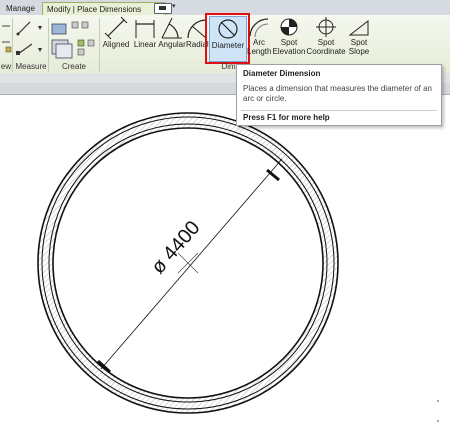  I want to click on tab-modify-place-dimensions: Modify | Place Dimensions, so click(104, 8).